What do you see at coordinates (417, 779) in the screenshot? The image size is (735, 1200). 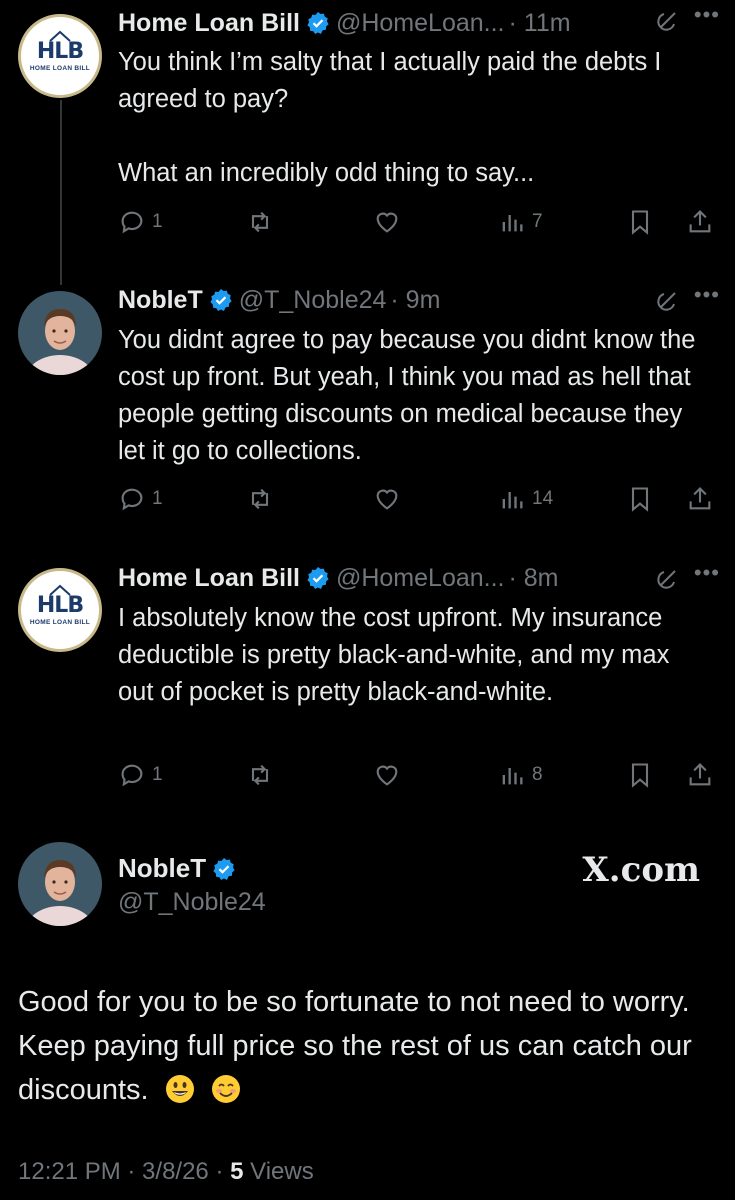 I see `action-bar: 1 8` at bounding box center [417, 779].